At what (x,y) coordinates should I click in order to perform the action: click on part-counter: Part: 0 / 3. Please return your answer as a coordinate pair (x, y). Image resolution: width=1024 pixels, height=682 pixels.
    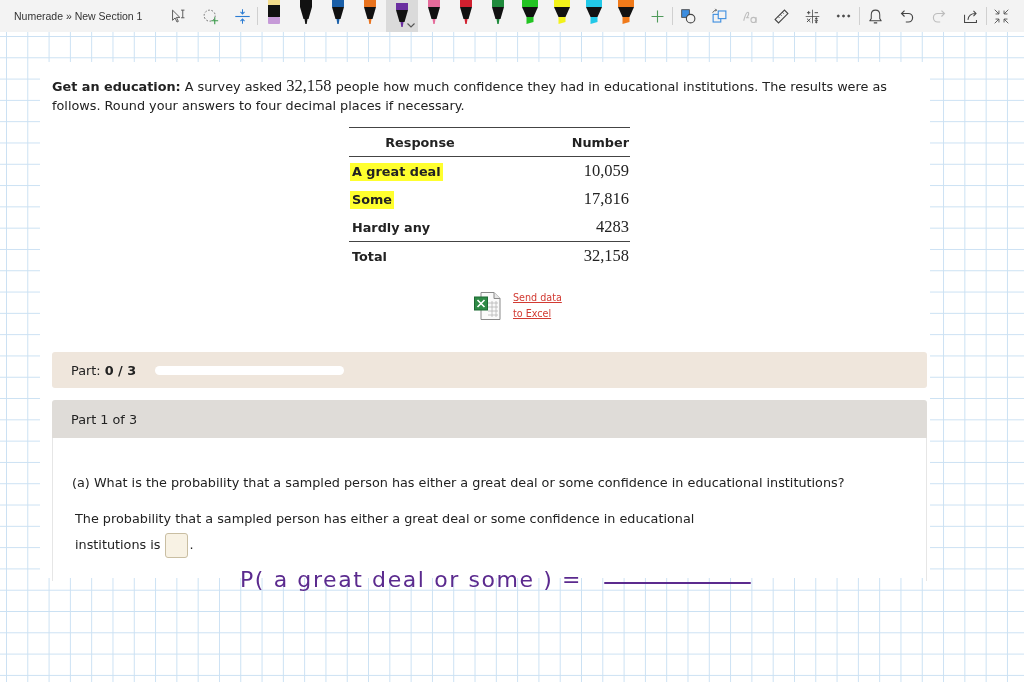
    Looking at the image, I should click on (104, 370).